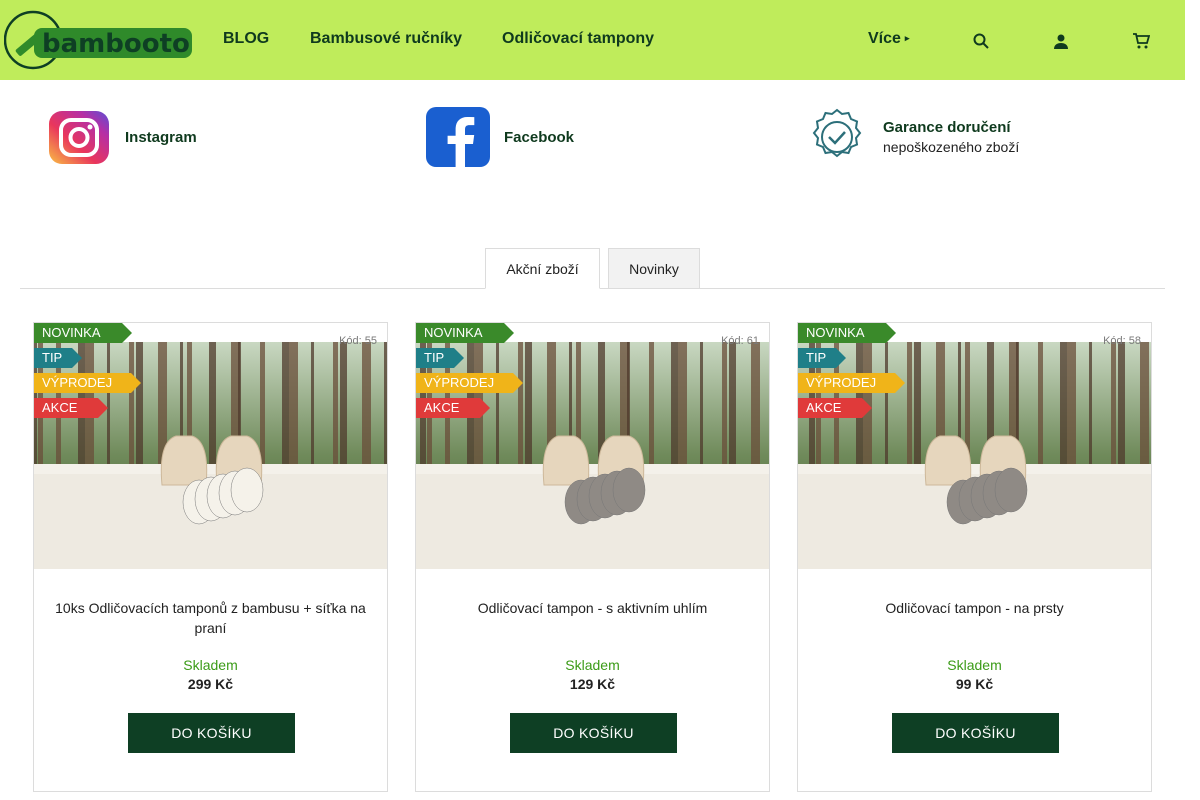  Describe the element at coordinates (981, 41) in the screenshot. I see `search-icon` at that location.